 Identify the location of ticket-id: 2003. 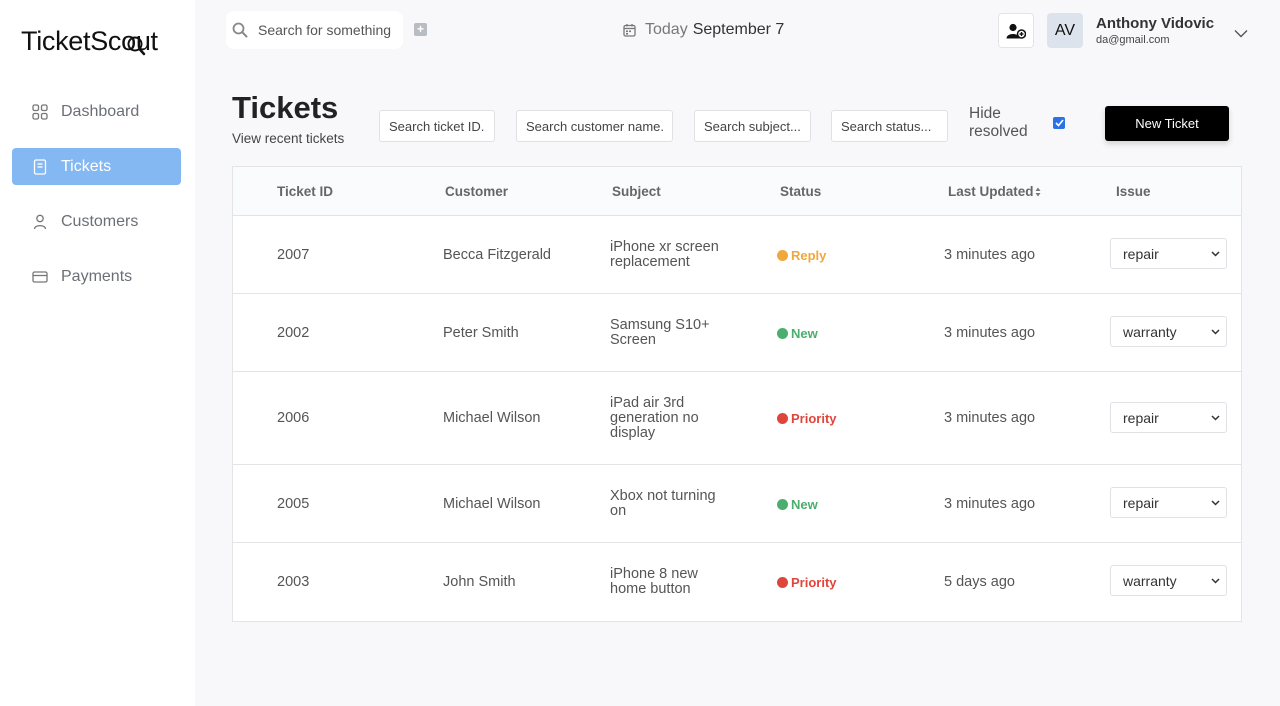
(293, 582).